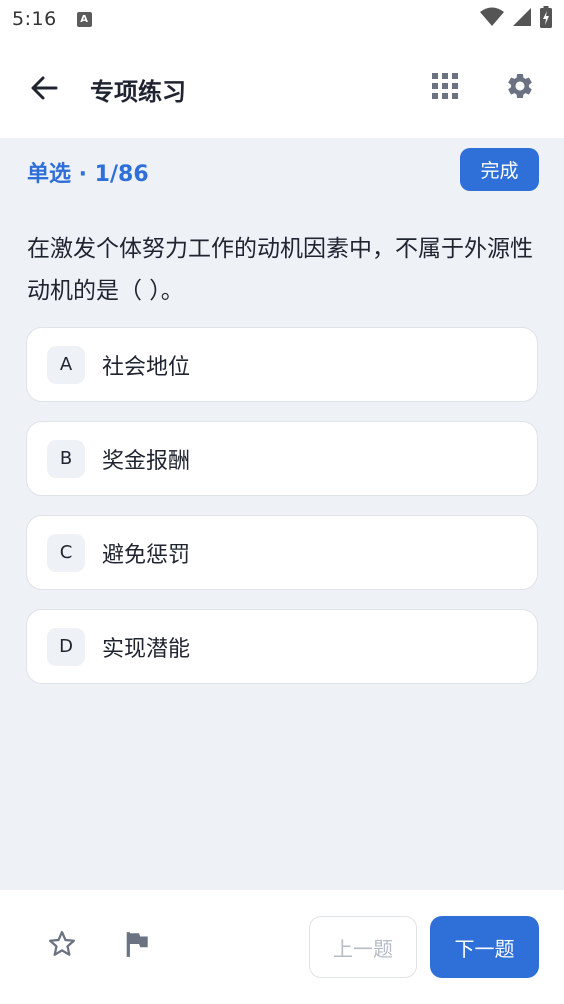 The height and width of the screenshot is (1004, 564). Describe the element at coordinates (66, 552) in the screenshot. I see `option-letter: C` at that location.